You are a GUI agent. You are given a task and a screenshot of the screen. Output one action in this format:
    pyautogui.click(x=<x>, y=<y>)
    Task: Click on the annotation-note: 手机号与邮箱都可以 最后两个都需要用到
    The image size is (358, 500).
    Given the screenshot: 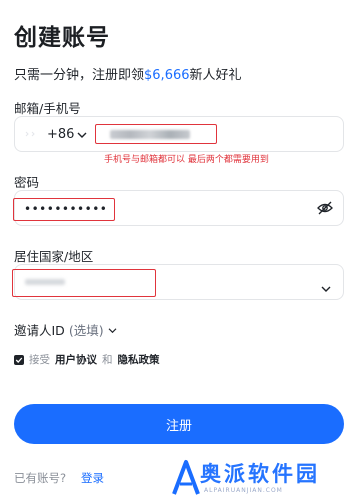 What is the action you would take?
    pyautogui.click(x=186, y=160)
    